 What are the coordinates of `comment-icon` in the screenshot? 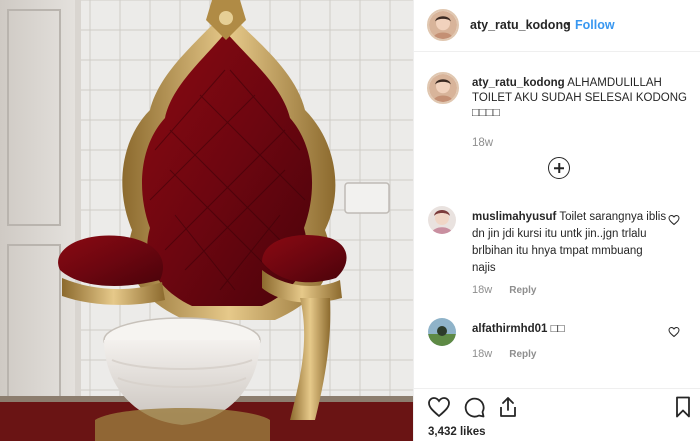 It's located at (474, 407).